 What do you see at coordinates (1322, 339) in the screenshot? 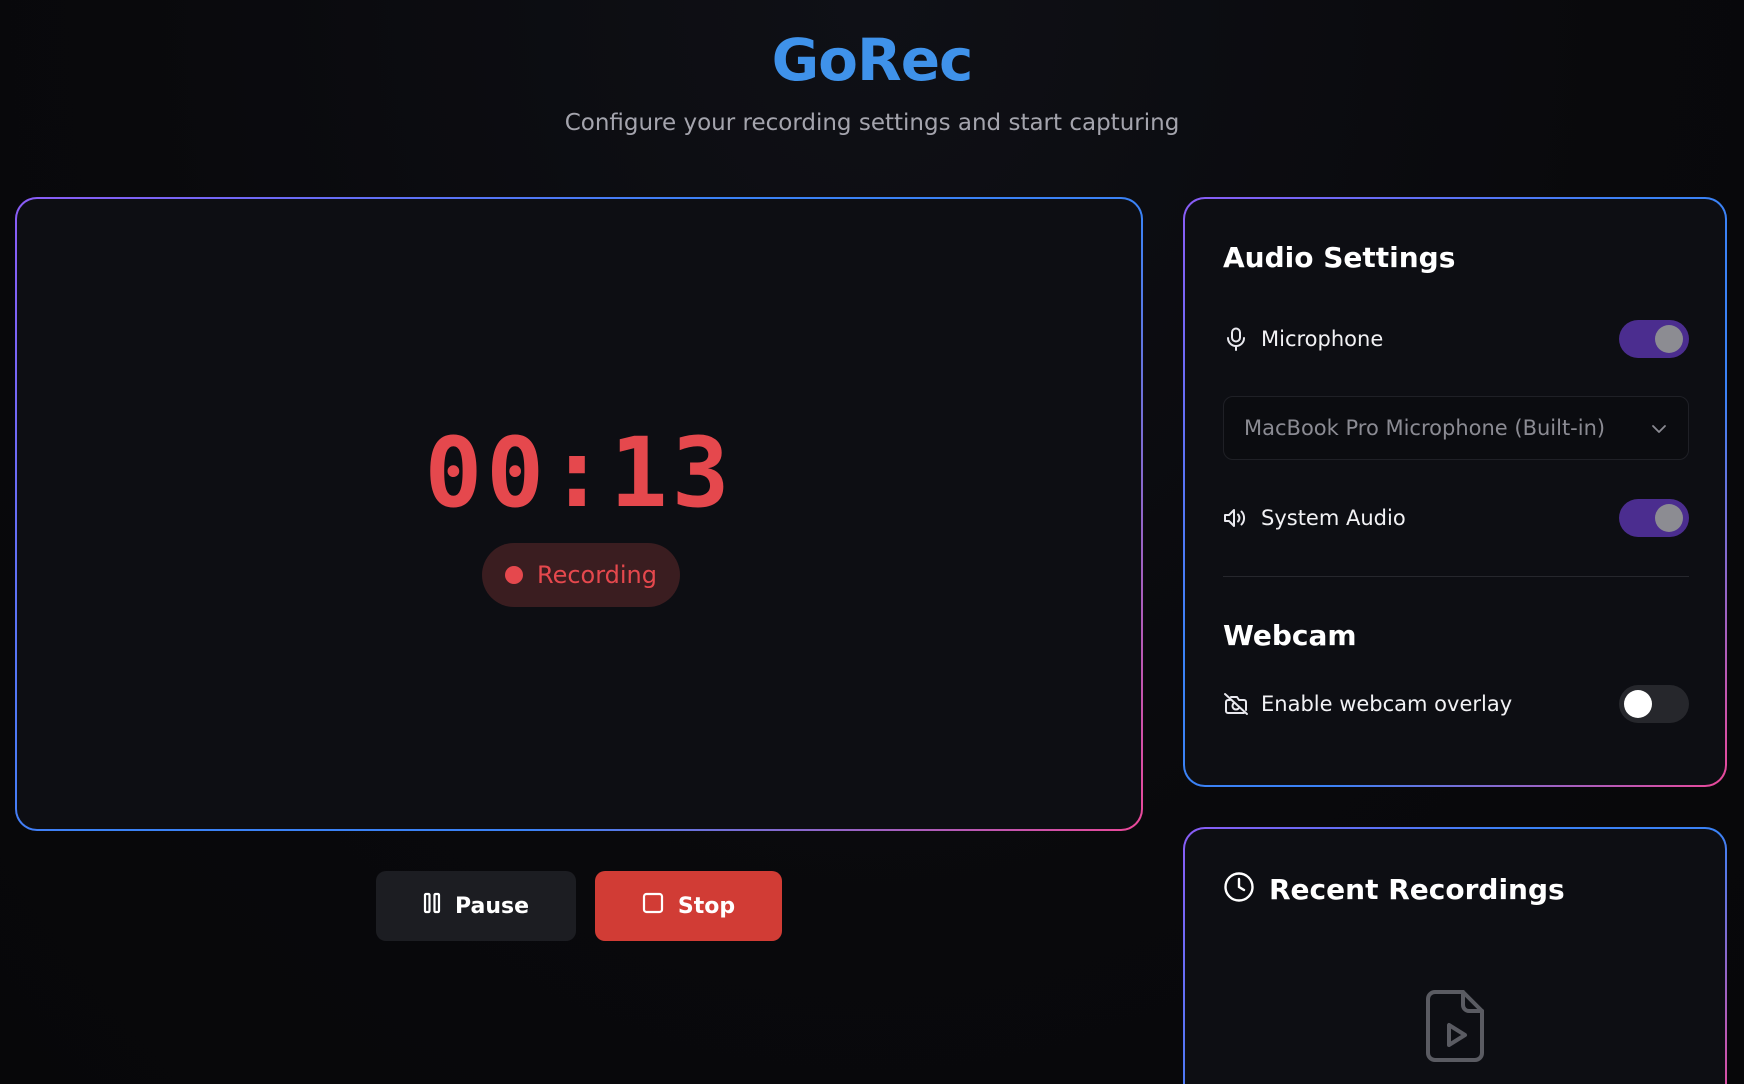
I see `microphone-label: Microphone` at bounding box center [1322, 339].